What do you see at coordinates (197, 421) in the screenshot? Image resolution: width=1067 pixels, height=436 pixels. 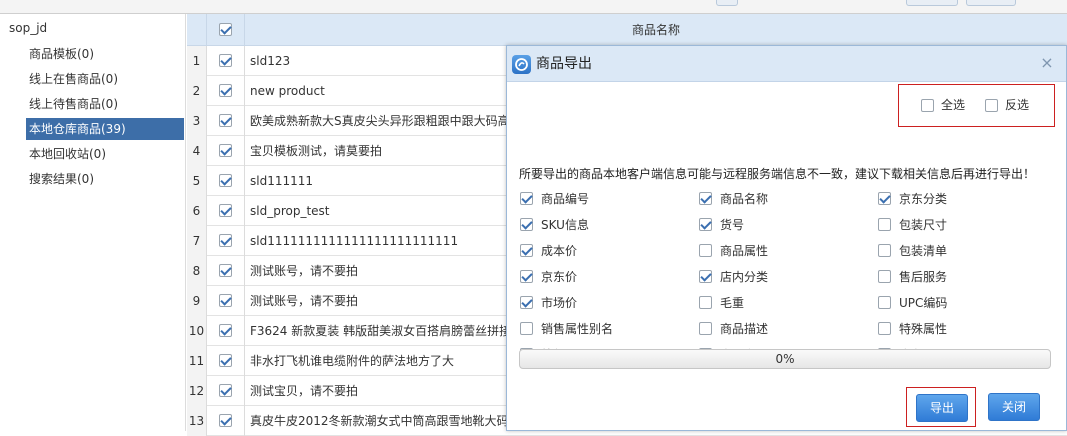 I see `row-number: 13` at bounding box center [197, 421].